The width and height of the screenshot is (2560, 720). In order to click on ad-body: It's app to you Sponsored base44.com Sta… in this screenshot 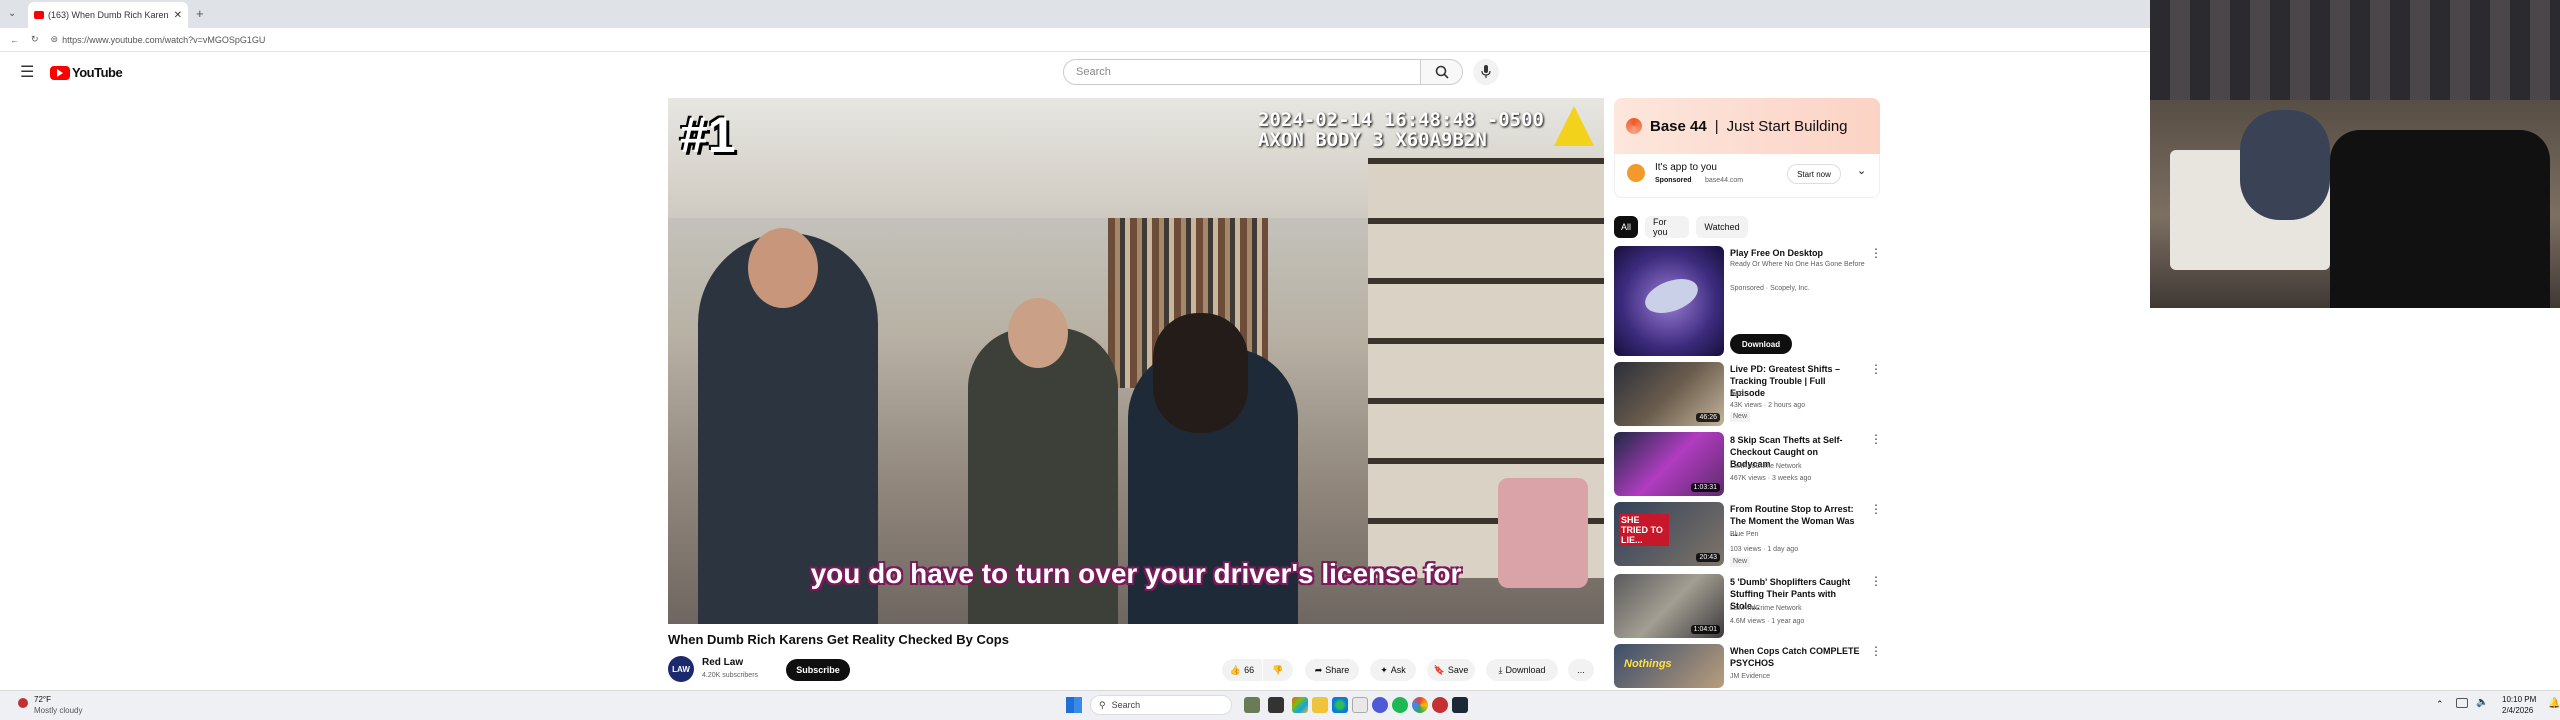, I will do `click(1747, 176)`.